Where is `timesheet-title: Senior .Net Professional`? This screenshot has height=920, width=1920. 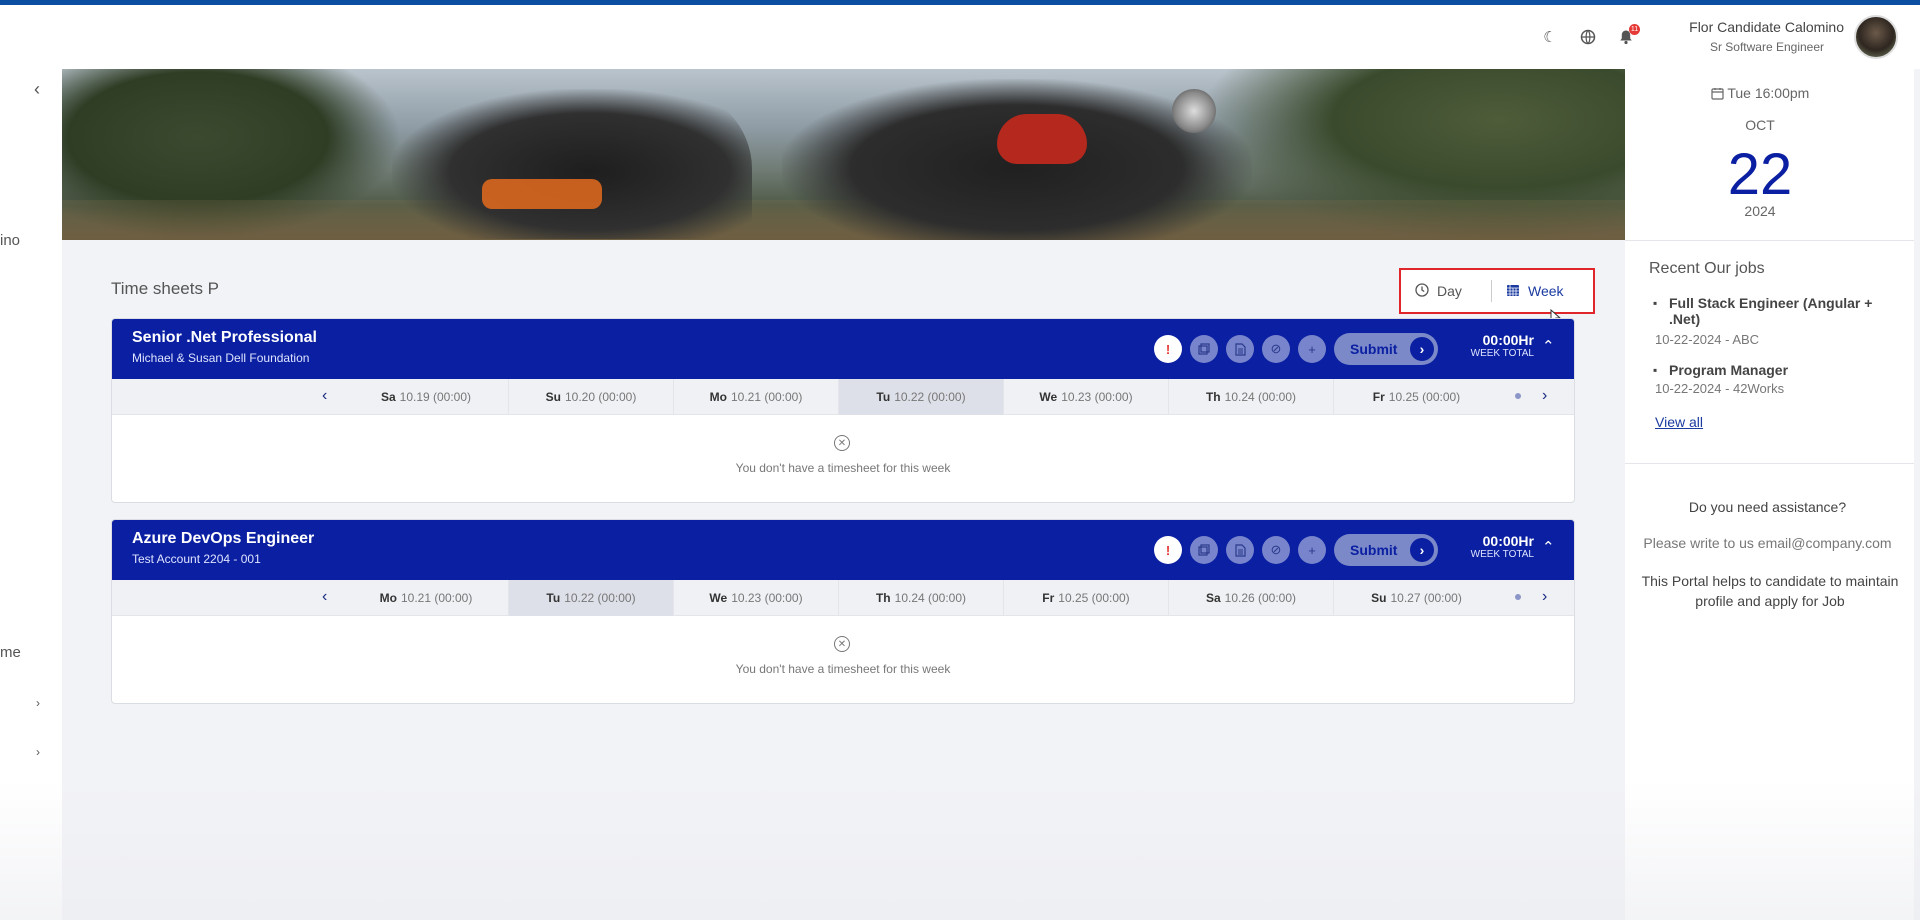
timesheet-title: Senior .Net Professional is located at coordinates (224, 337).